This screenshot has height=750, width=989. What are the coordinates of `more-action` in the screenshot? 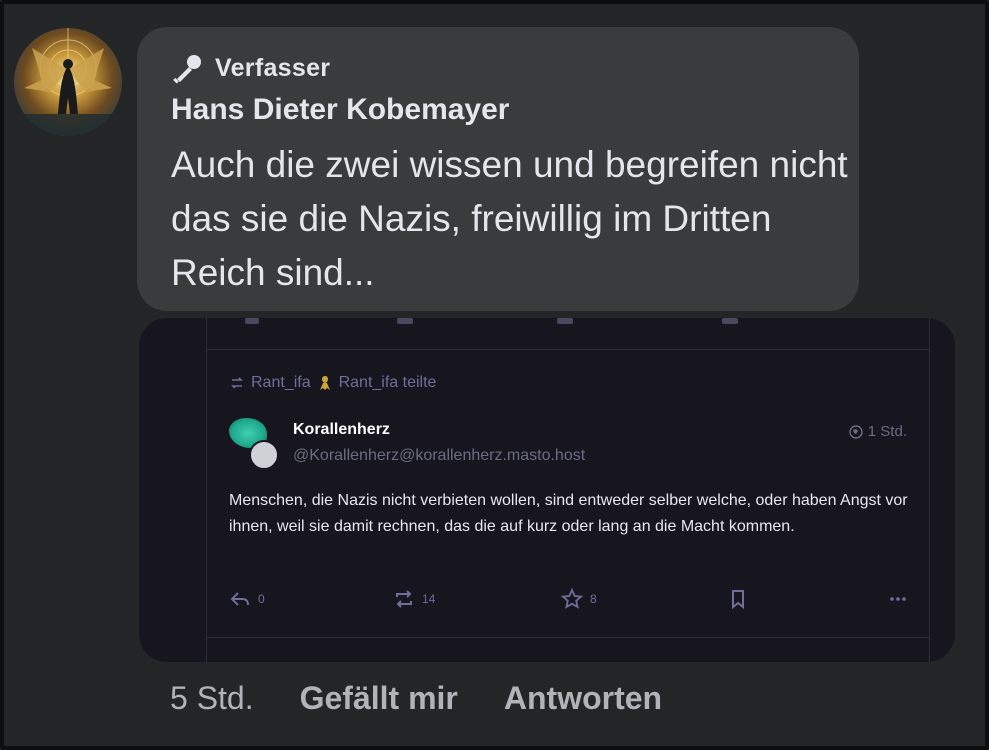 It's located at (898, 599).